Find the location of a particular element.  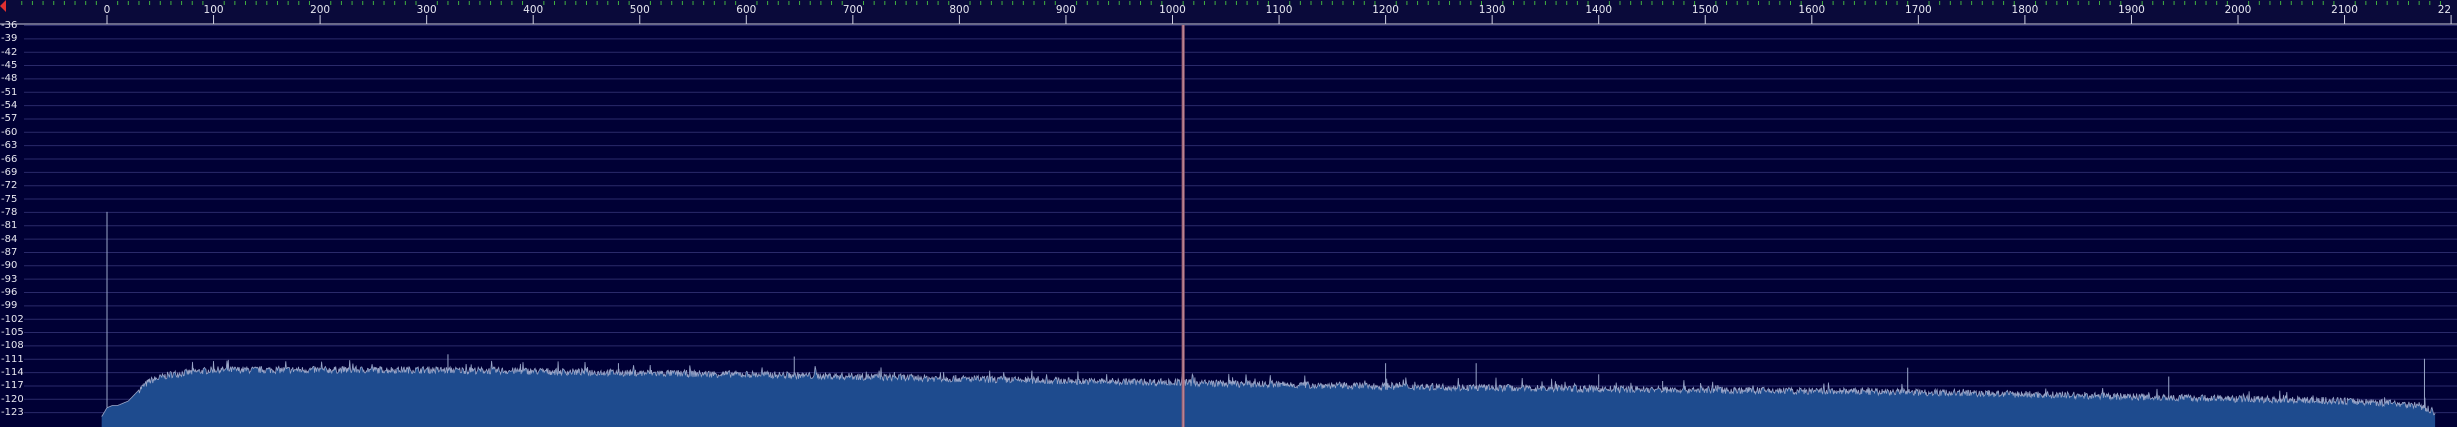

marker-shape is located at coordinates (3, 6).